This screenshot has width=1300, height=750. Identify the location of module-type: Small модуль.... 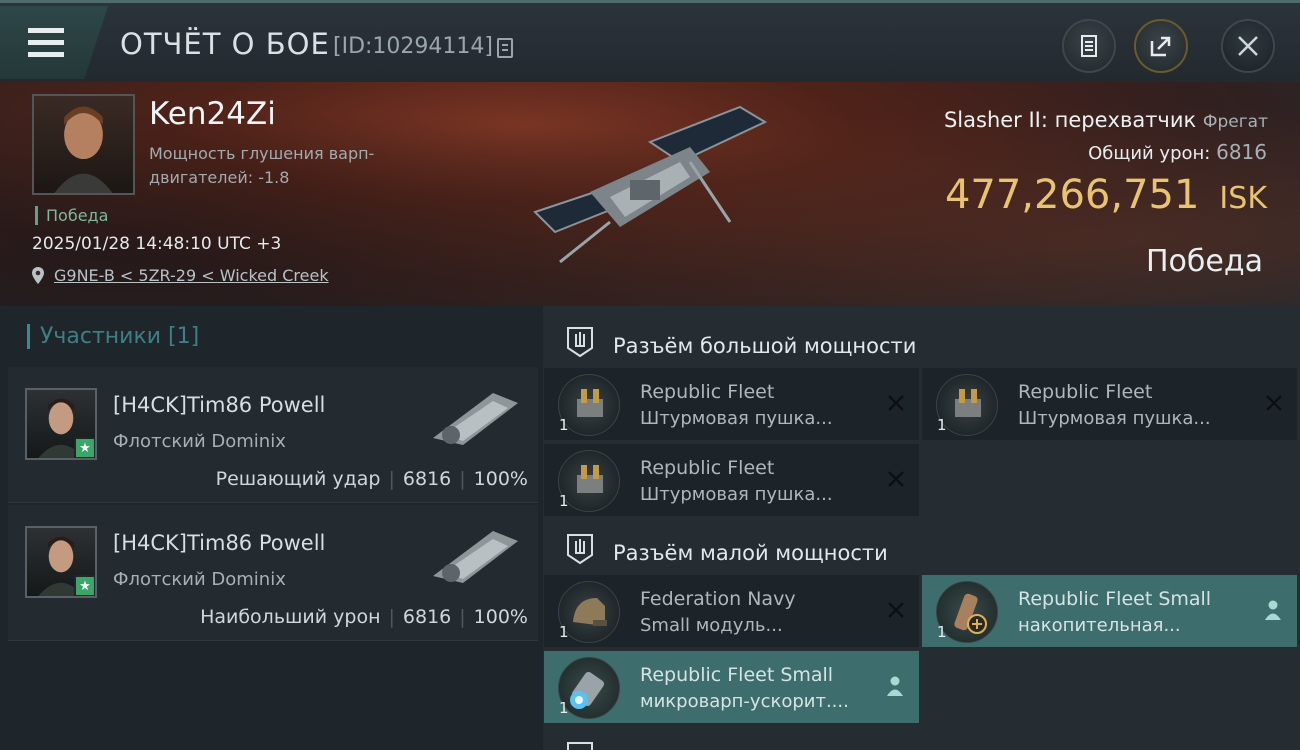
(711, 625).